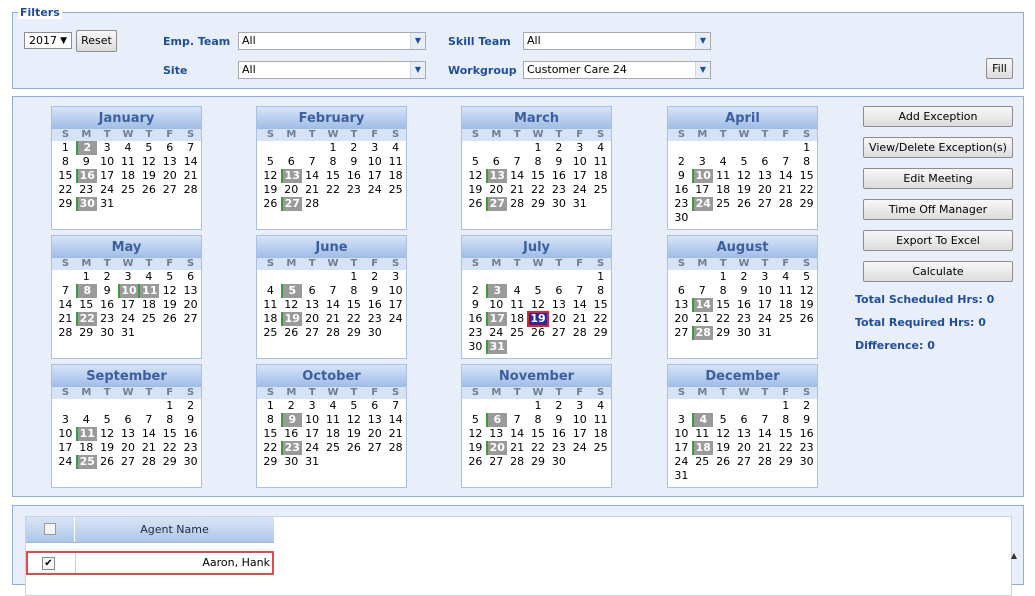 The width and height of the screenshot is (1035, 596). I want to click on select-all-cell, so click(50, 529).